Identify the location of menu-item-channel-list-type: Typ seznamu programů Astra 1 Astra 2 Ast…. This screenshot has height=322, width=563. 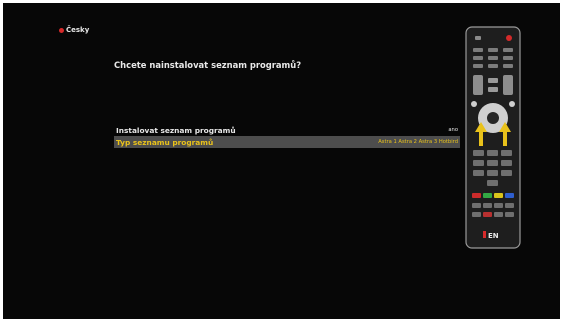
(287, 142).